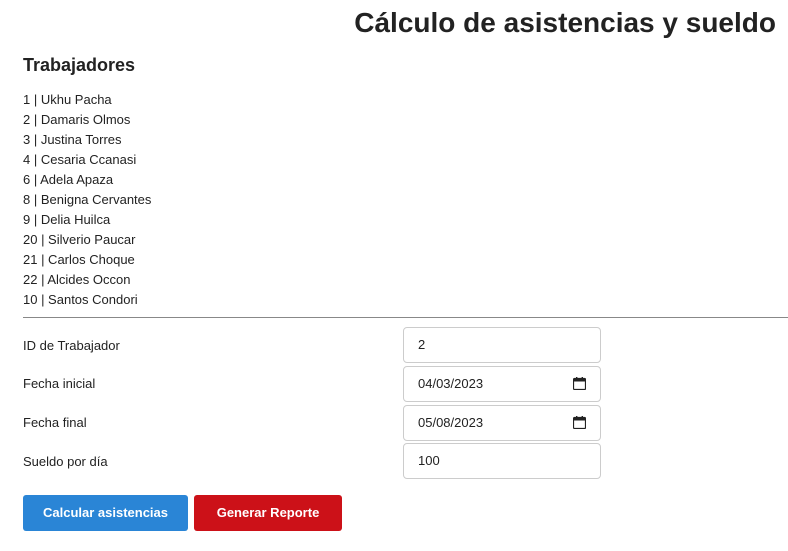 This screenshot has width=788, height=551. I want to click on list-item: 2 | Damaris Olmos, so click(77, 119).